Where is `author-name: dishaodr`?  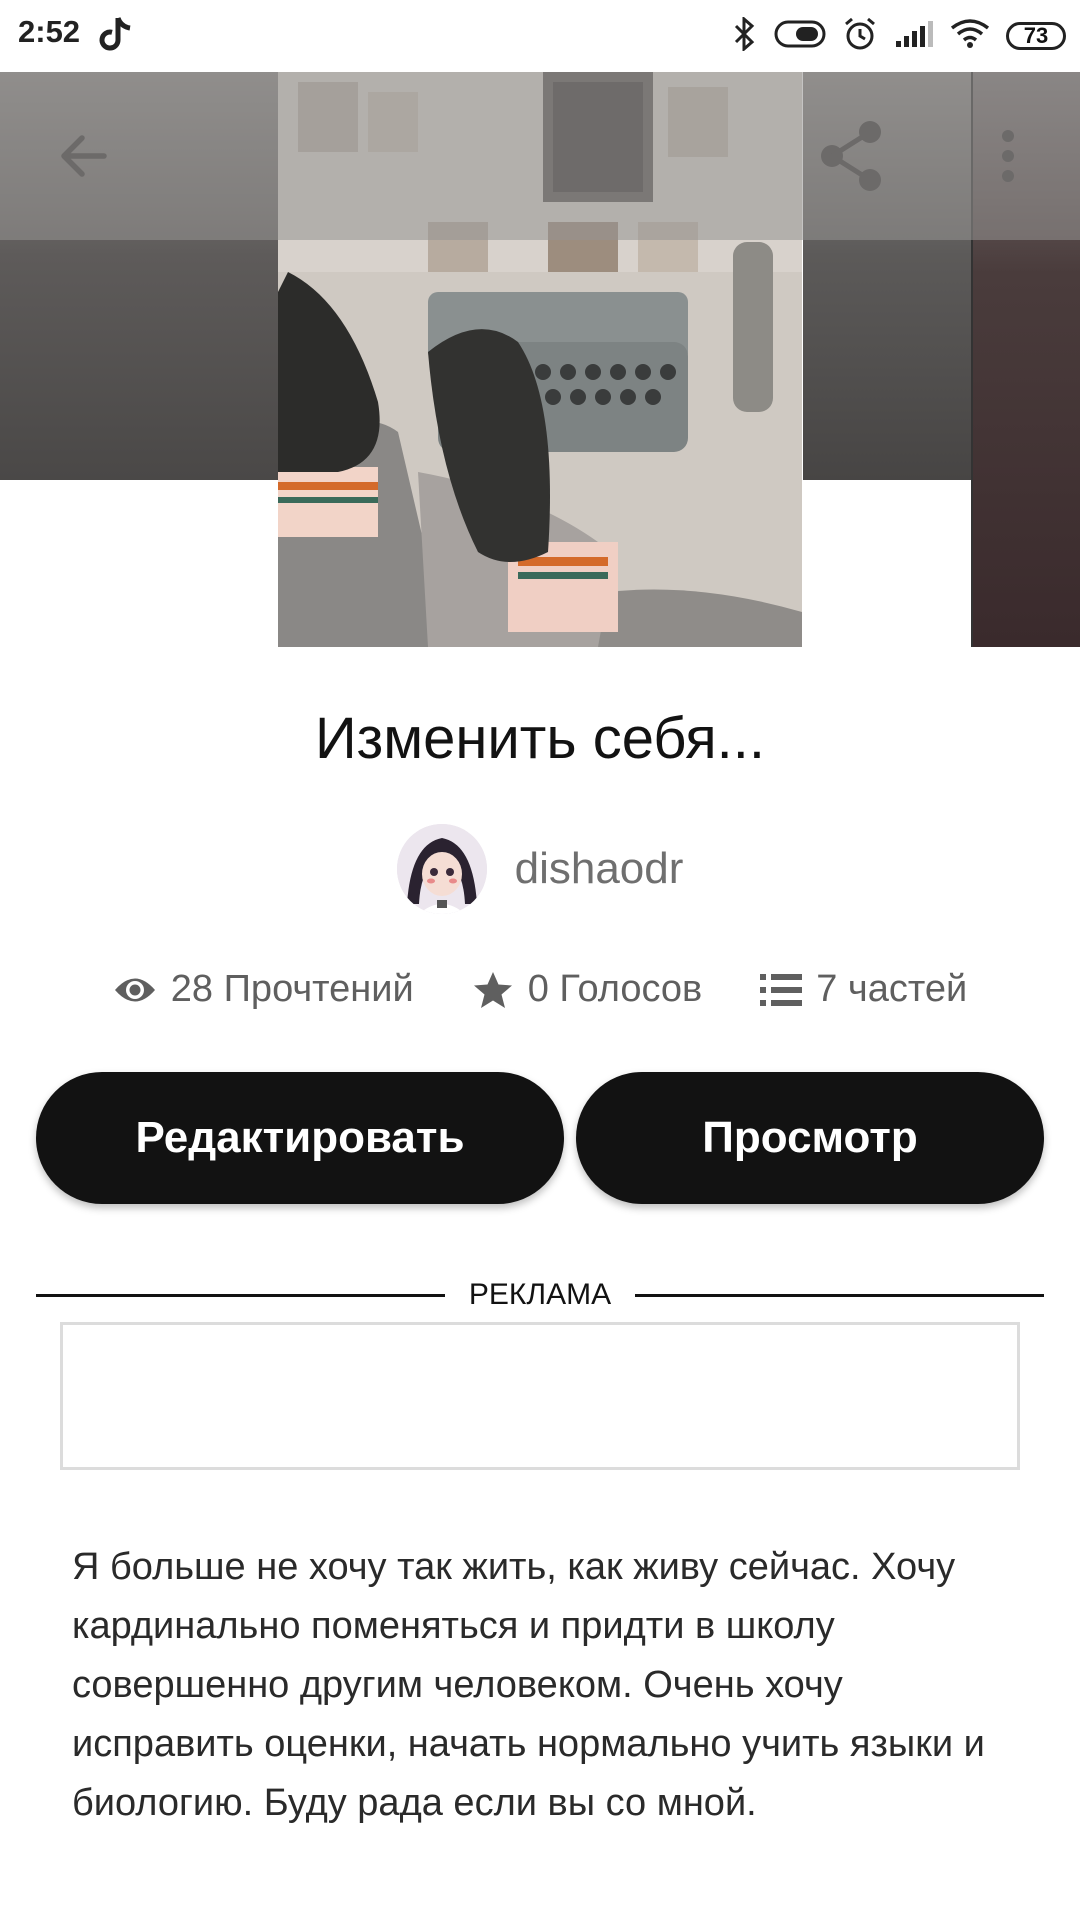 author-name: dishaodr is located at coordinates (599, 869).